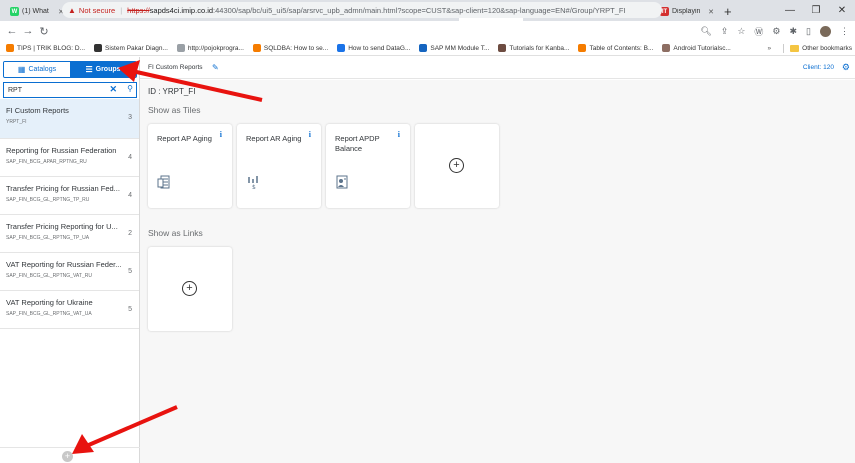 The image size is (855, 463). What do you see at coordinates (46, 162) in the screenshot?
I see `group-id: SAP_FIN_BCG_APAR_RPTNG_RU` at bounding box center [46, 162].